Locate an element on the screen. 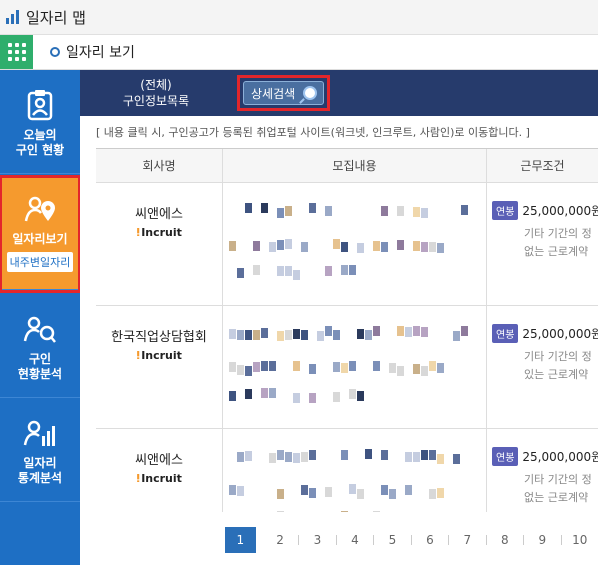 Image resolution: width=598 pixels, height=565 pixels. pagination: 1 2 3 4 5 6 7 8 9 10 is located at coordinates (339, 540).